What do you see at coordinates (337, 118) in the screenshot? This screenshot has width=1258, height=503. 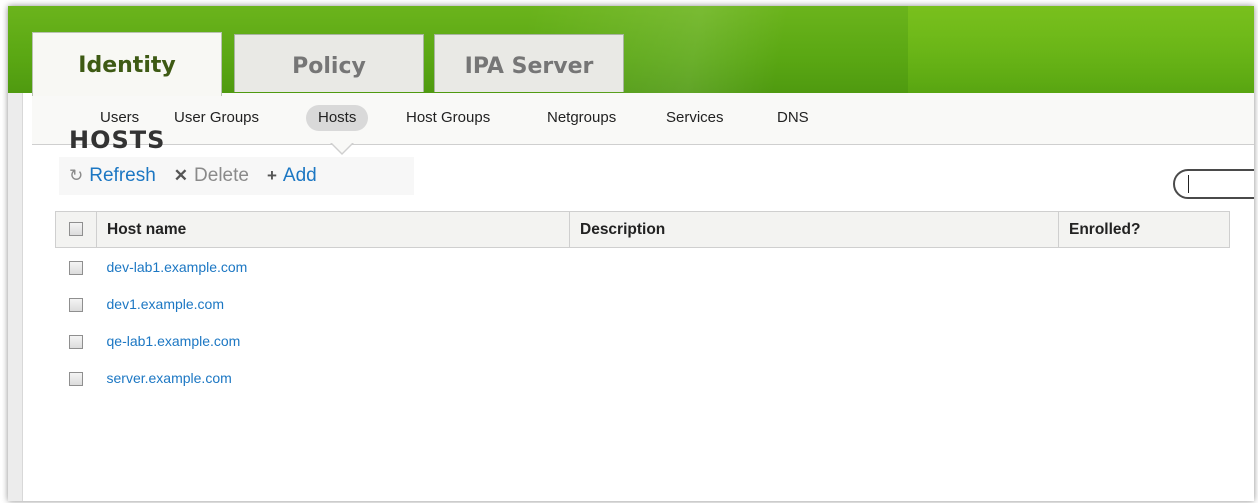 I see `subnav-hosts: Hosts` at bounding box center [337, 118].